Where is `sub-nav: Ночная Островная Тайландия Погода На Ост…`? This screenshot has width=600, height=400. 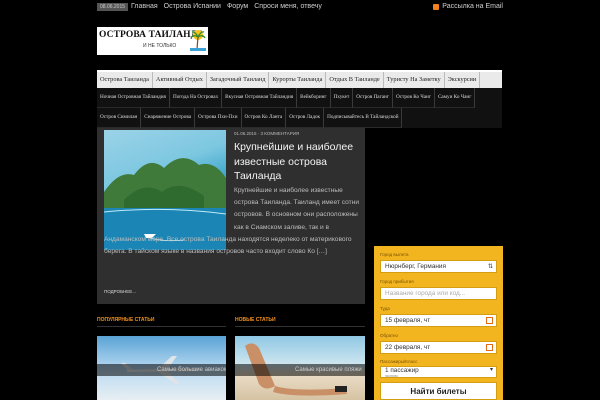
sub-nav: Ночная Островная Тайландия Погода На Ост… is located at coordinates (299, 108).